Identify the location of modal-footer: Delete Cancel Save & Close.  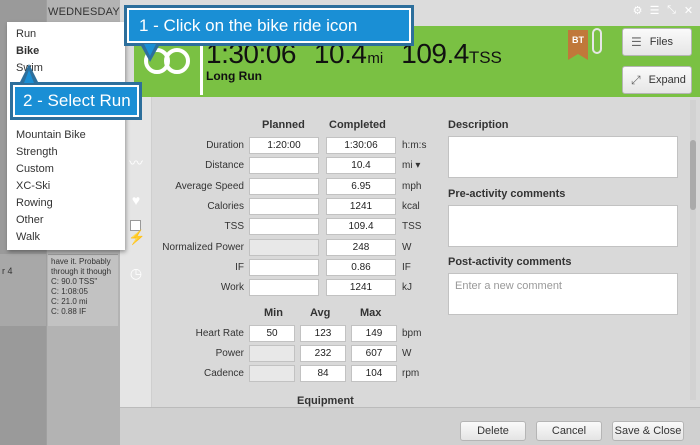
(410, 426).